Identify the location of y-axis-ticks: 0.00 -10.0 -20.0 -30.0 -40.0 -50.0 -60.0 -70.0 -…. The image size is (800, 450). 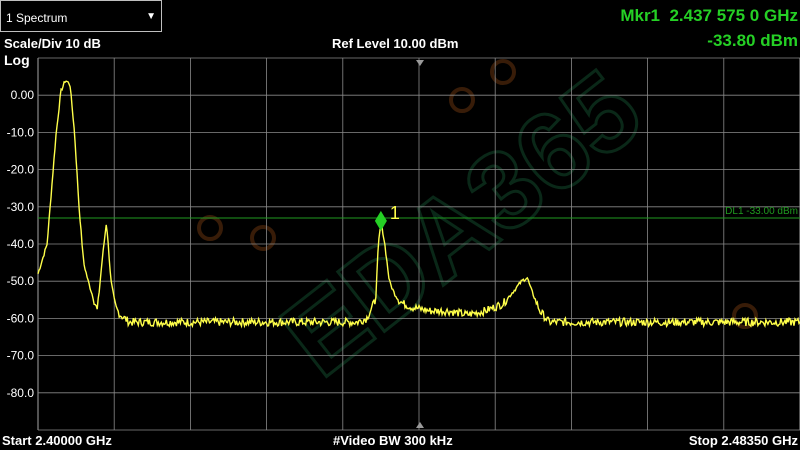
(21, 244).